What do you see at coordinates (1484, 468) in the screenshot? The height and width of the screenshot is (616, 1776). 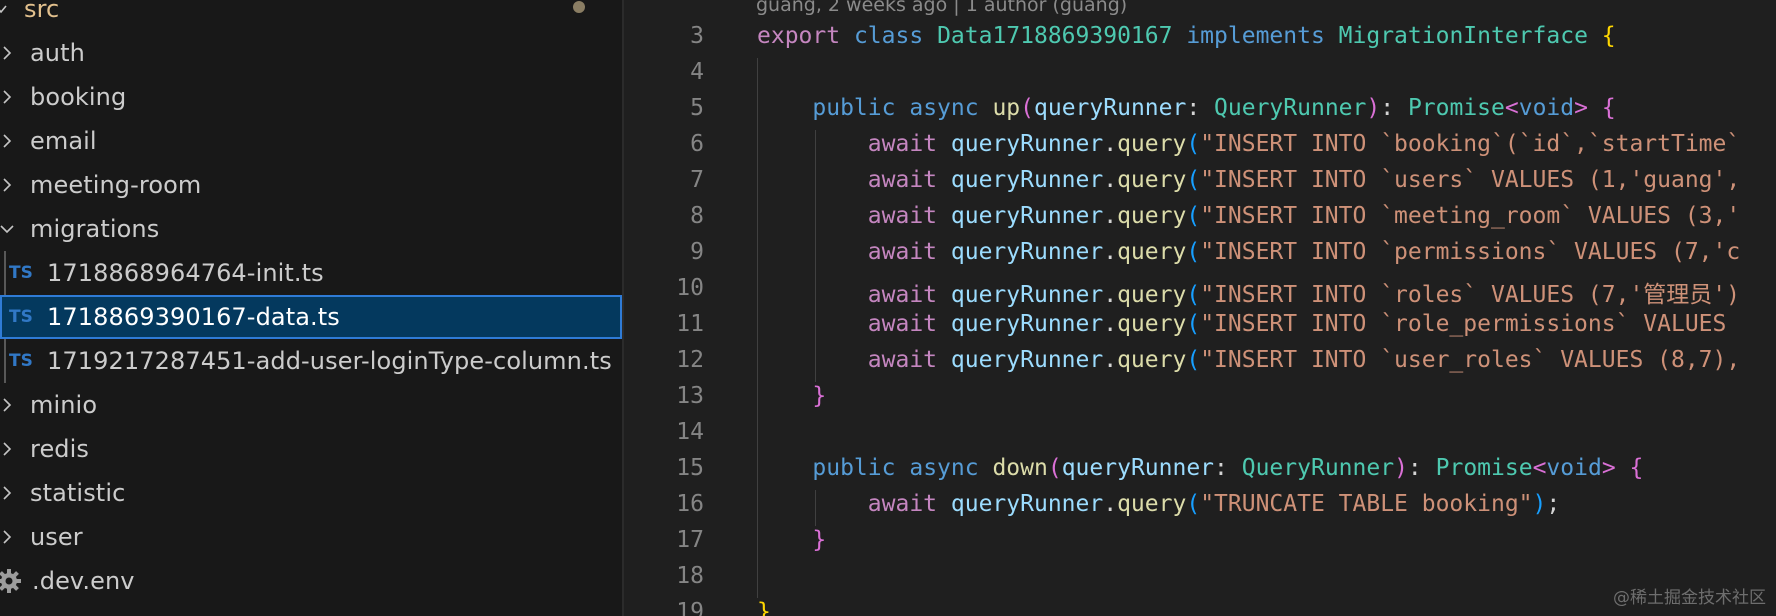 I see `token-type: Promise` at bounding box center [1484, 468].